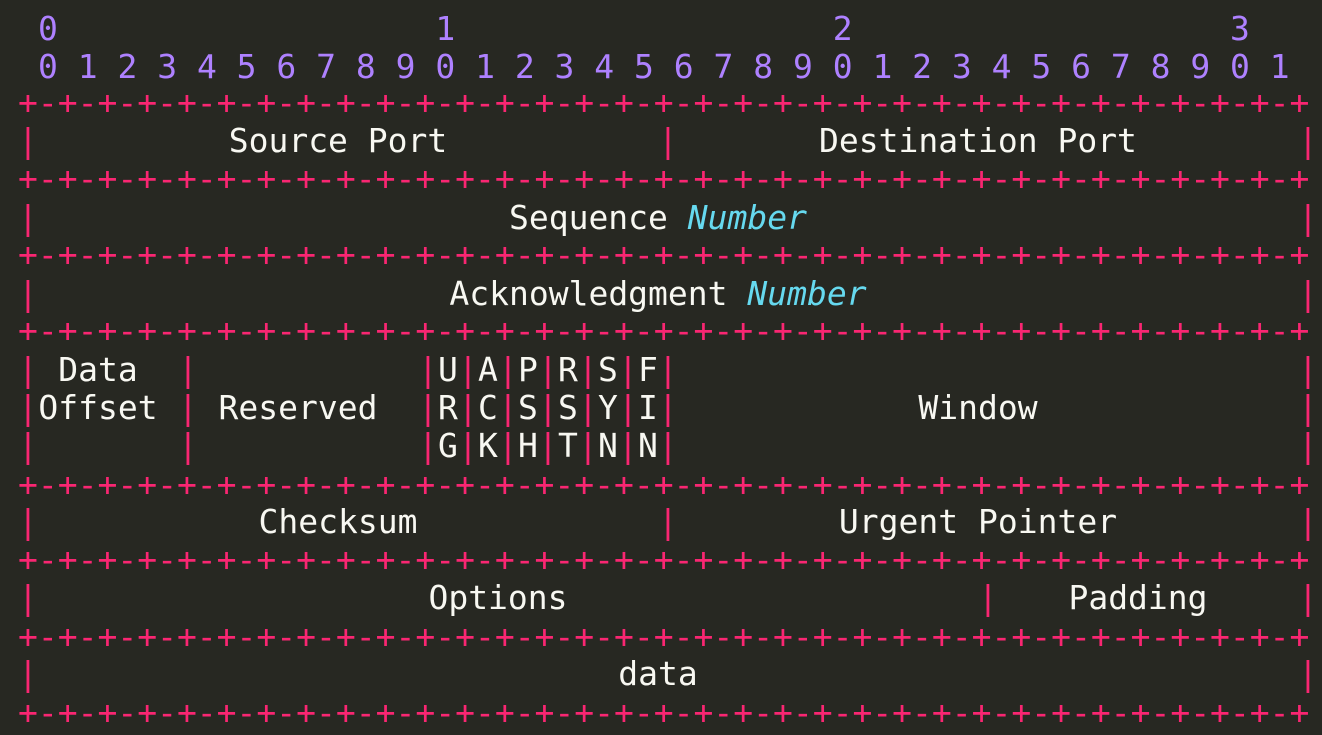 The image size is (1322, 735). What do you see at coordinates (658, 673) in the screenshot?
I see `data-label: data` at bounding box center [658, 673].